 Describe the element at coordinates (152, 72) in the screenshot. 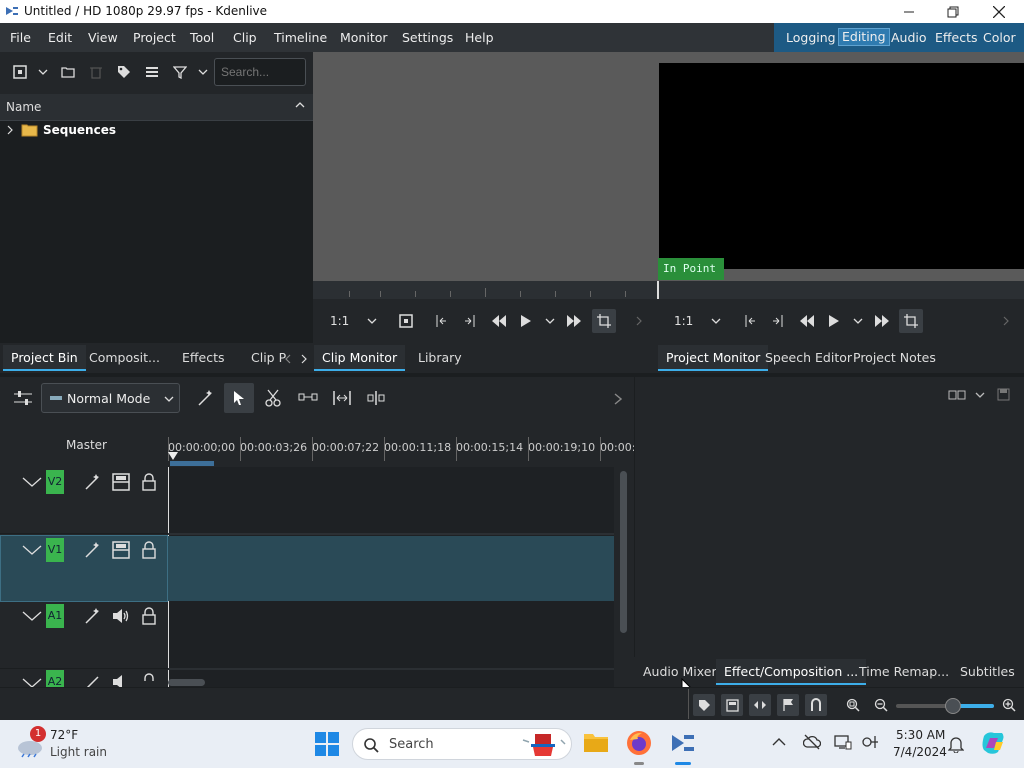

I see `list-view-icon` at that location.